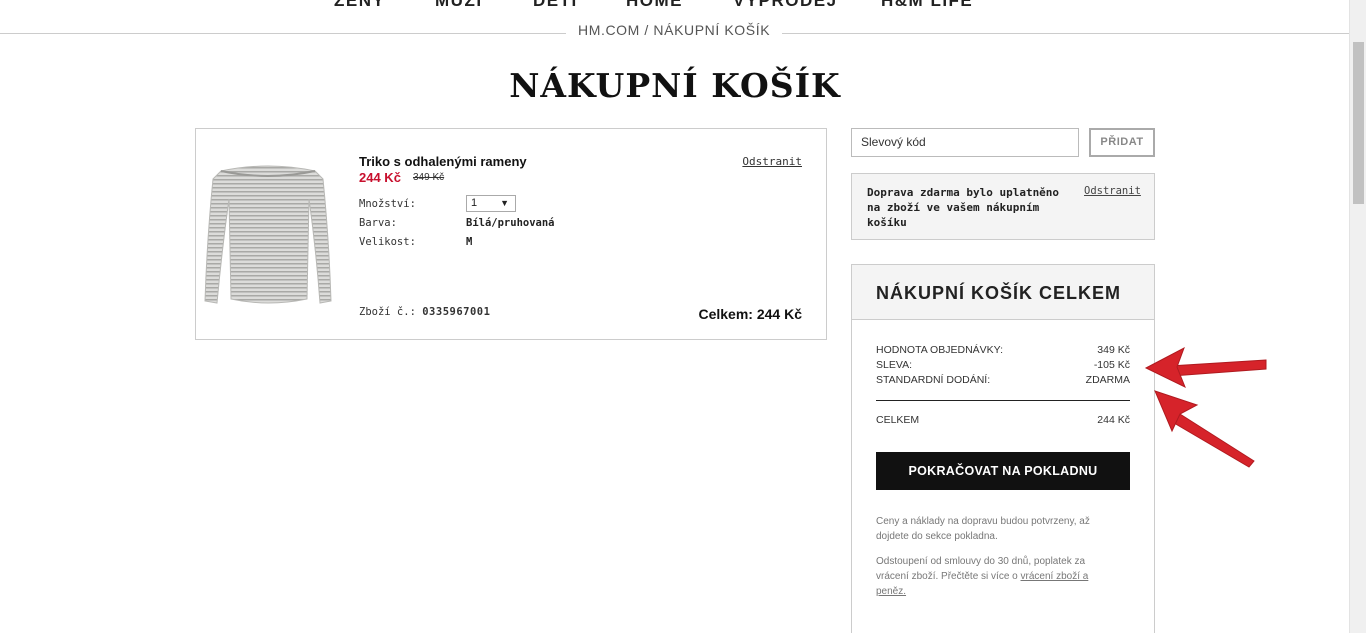 This screenshot has width=1366, height=633. I want to click on product-sku: Zboží č.: 0335967001, so click(424, 312).